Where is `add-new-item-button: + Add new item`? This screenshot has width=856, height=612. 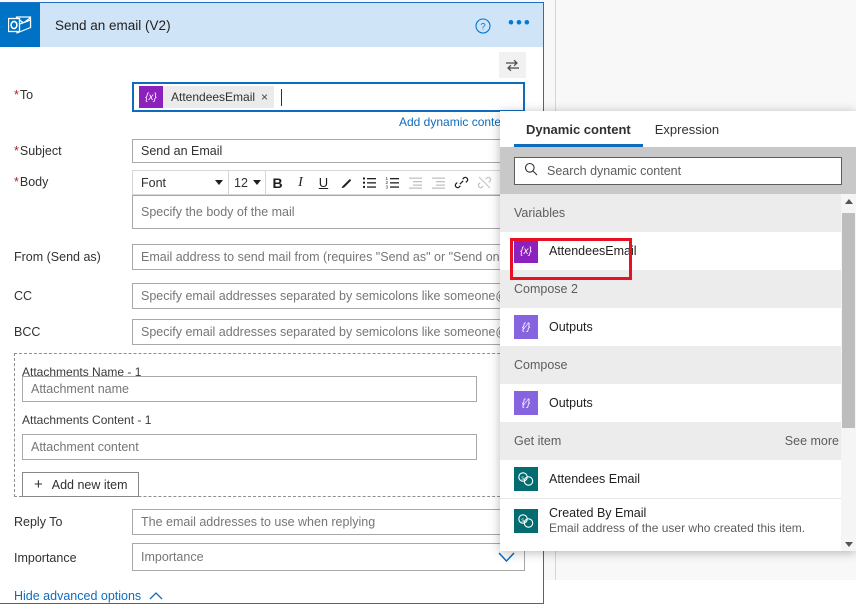
add-new-item-button: + Add new item is located at coordinates (80, 484).